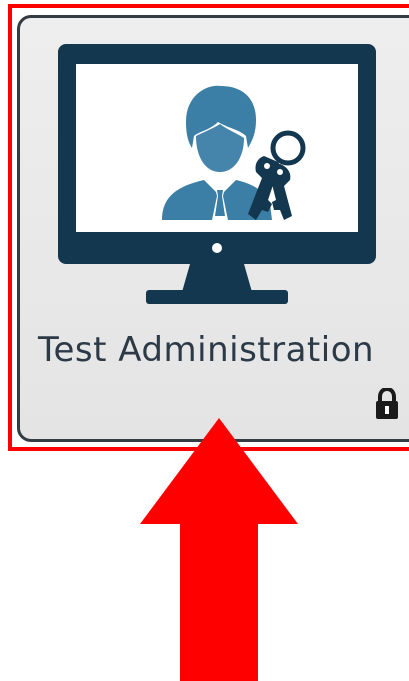  Describe the element at coordinates (219, 549) in the screenshot. I see `red-arrow-indicator` at that location.